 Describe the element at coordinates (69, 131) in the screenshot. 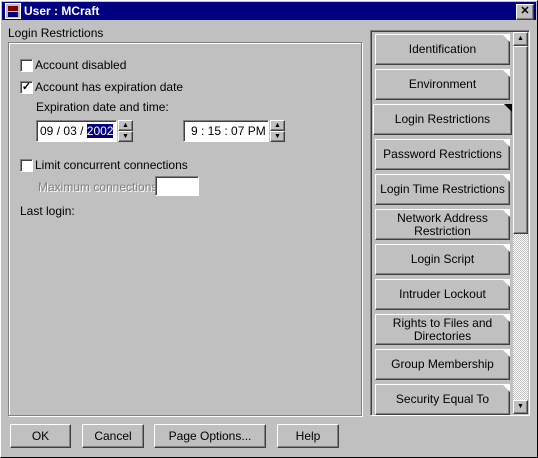

I see `date-day: 03` at that location.